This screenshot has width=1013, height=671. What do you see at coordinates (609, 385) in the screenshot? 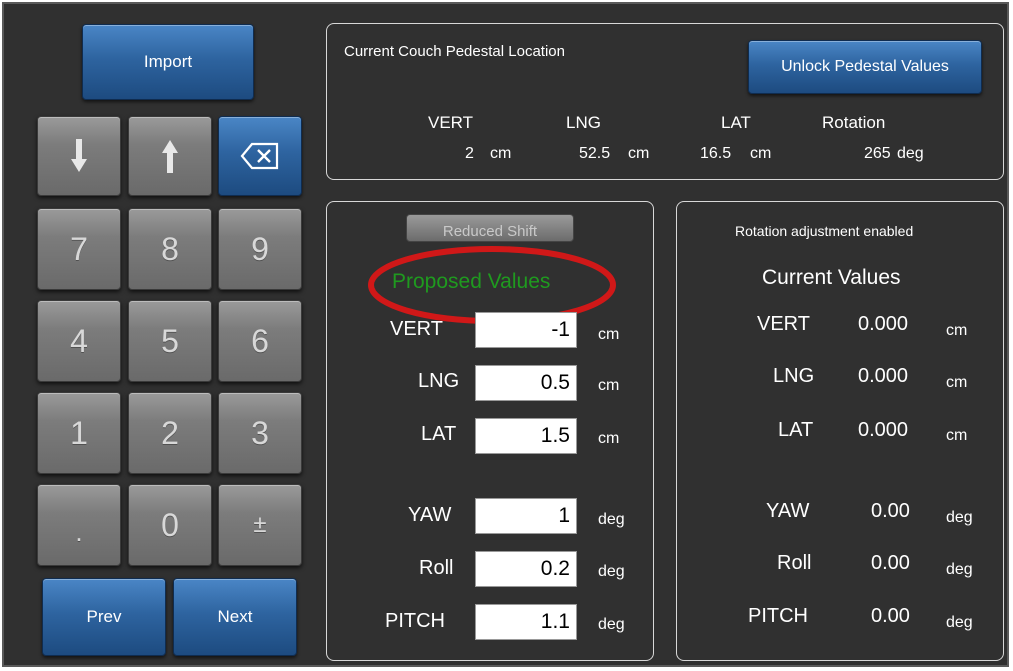
I see `proposed-unit-lng: cm` at bounding box center [609, 385].